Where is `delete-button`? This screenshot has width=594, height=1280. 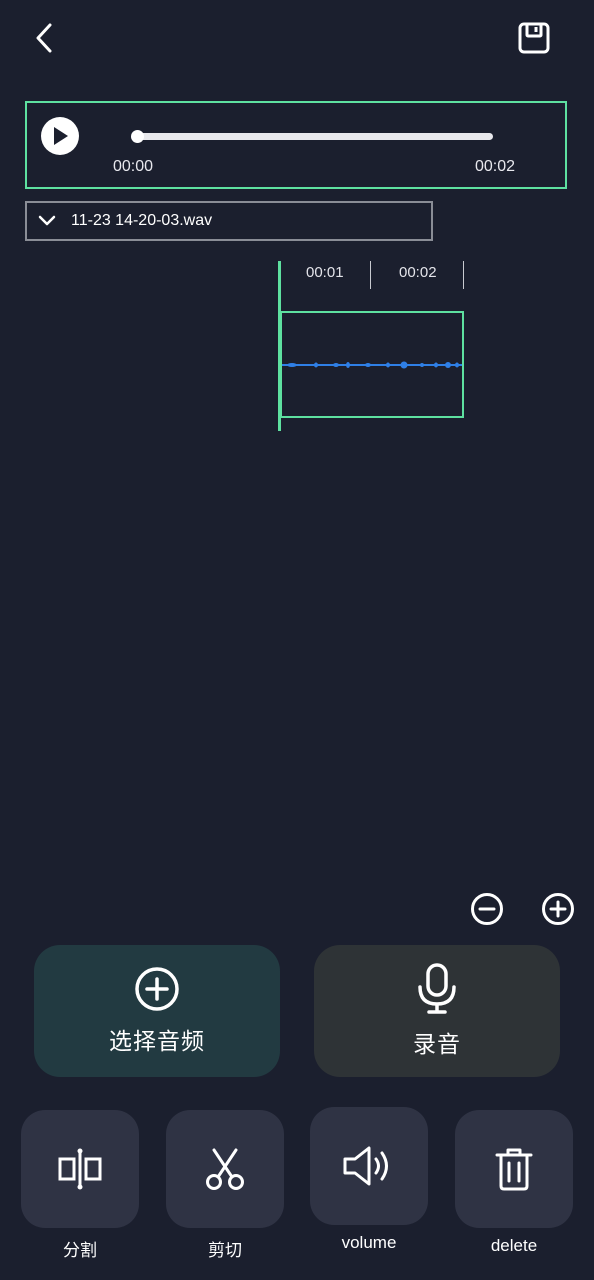 delete-button is located at coordinates (514, 1169).